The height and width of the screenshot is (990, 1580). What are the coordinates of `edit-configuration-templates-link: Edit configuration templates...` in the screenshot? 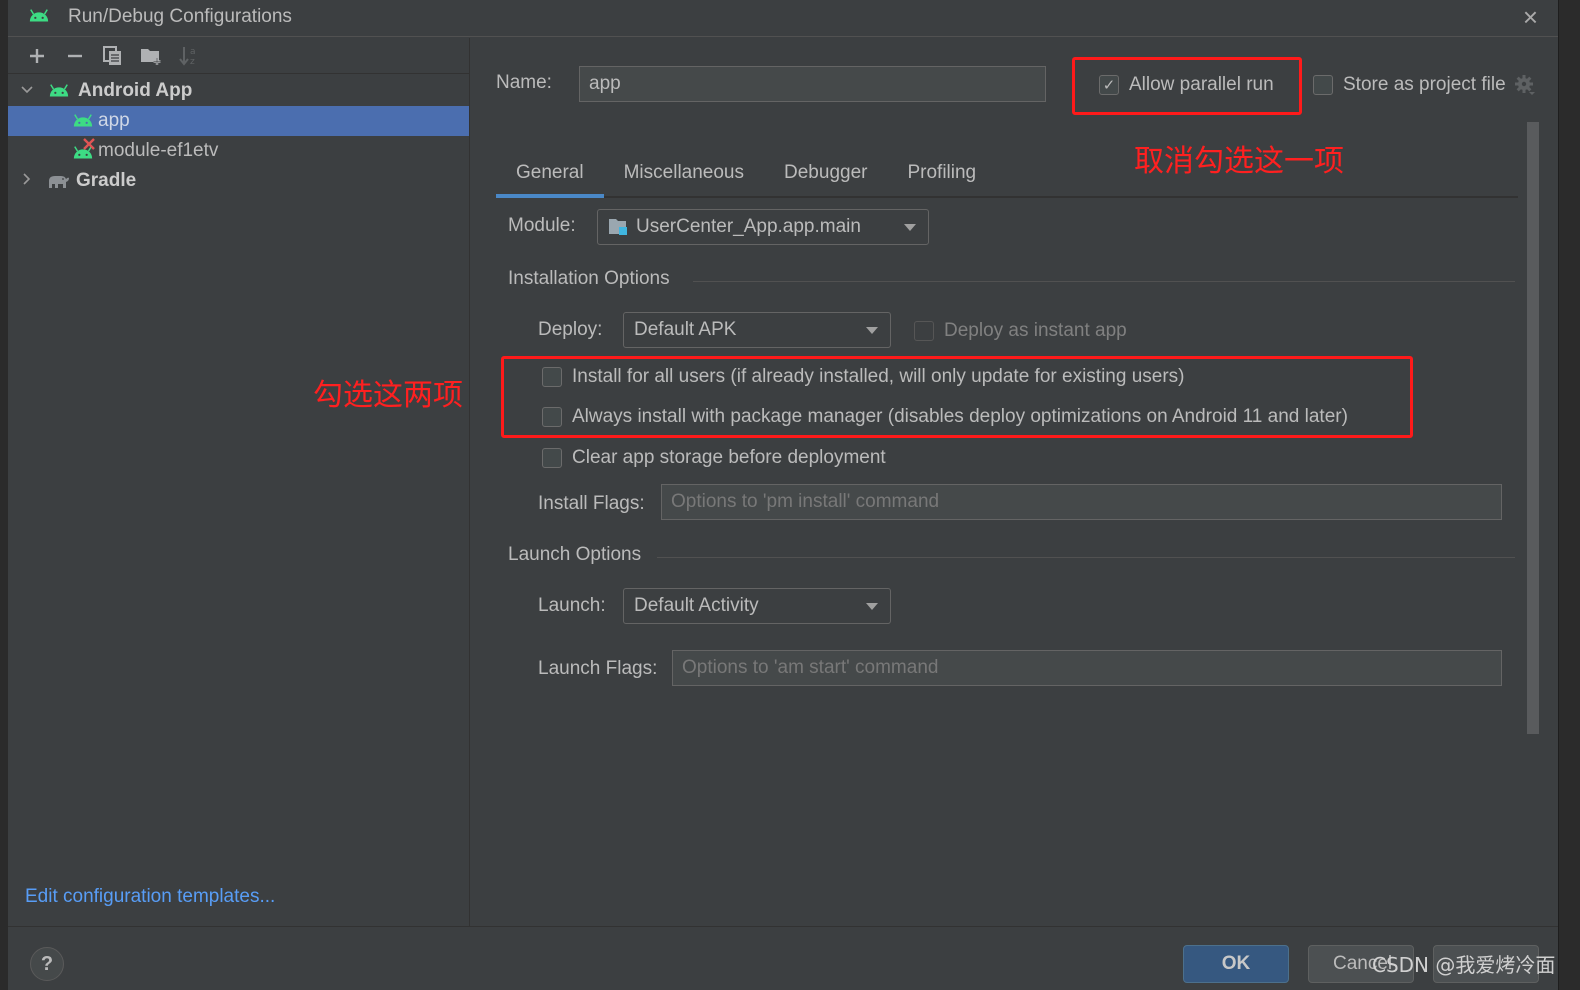 It's located at (150, 897).